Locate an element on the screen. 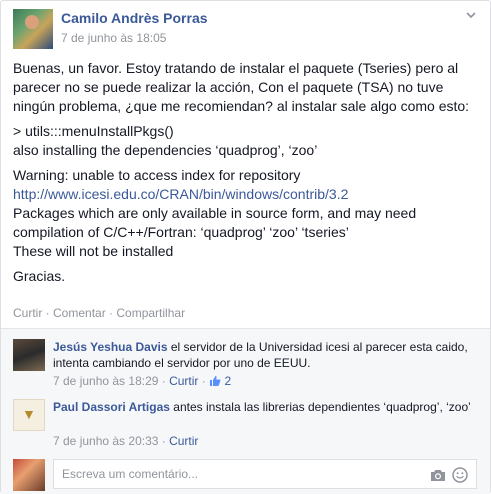  share-button: Compartilhar is located at coordinates (150, 313).